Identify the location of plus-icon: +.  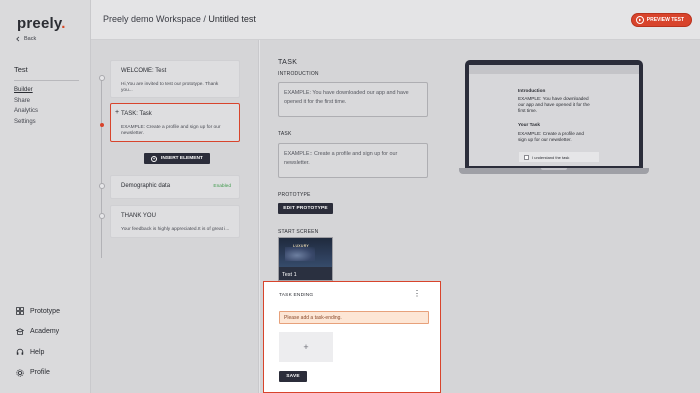
(306, 347).